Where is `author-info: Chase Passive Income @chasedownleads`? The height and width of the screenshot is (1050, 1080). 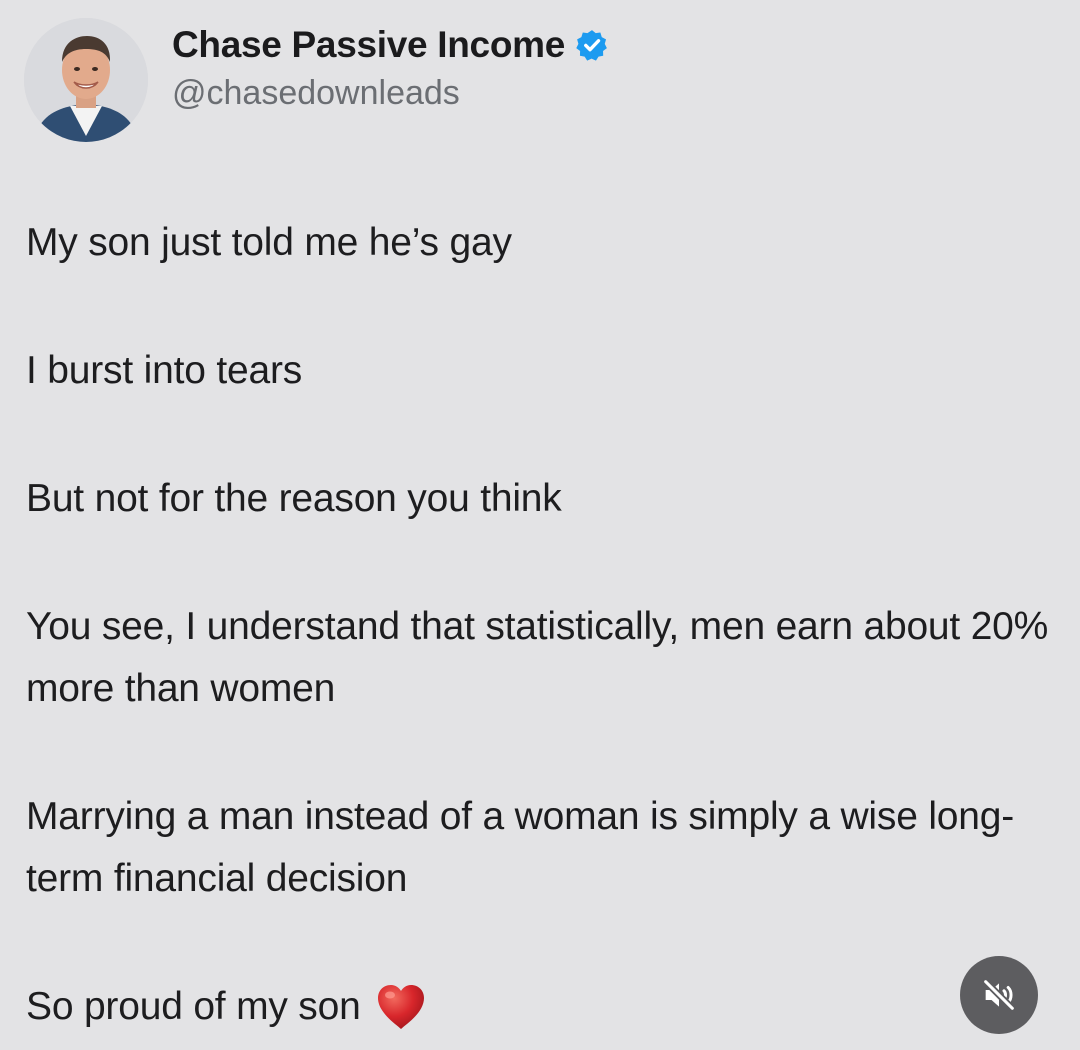 author-info: Chase Passive Income @chasedownleads is located at coordinates (390, 69).